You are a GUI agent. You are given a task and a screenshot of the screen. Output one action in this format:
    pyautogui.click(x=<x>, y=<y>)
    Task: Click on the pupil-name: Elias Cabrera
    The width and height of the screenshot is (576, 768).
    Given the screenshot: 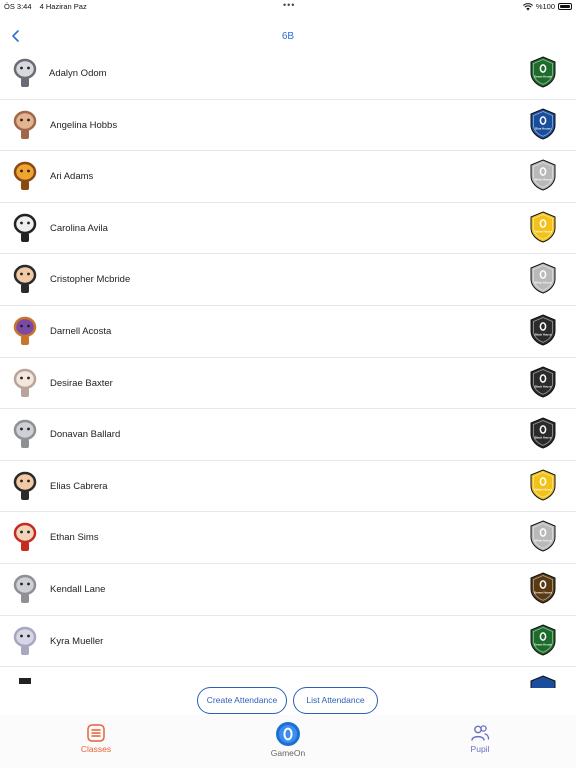 What is the action you would take?
    pyautogui.click(x=79, y=486)
    